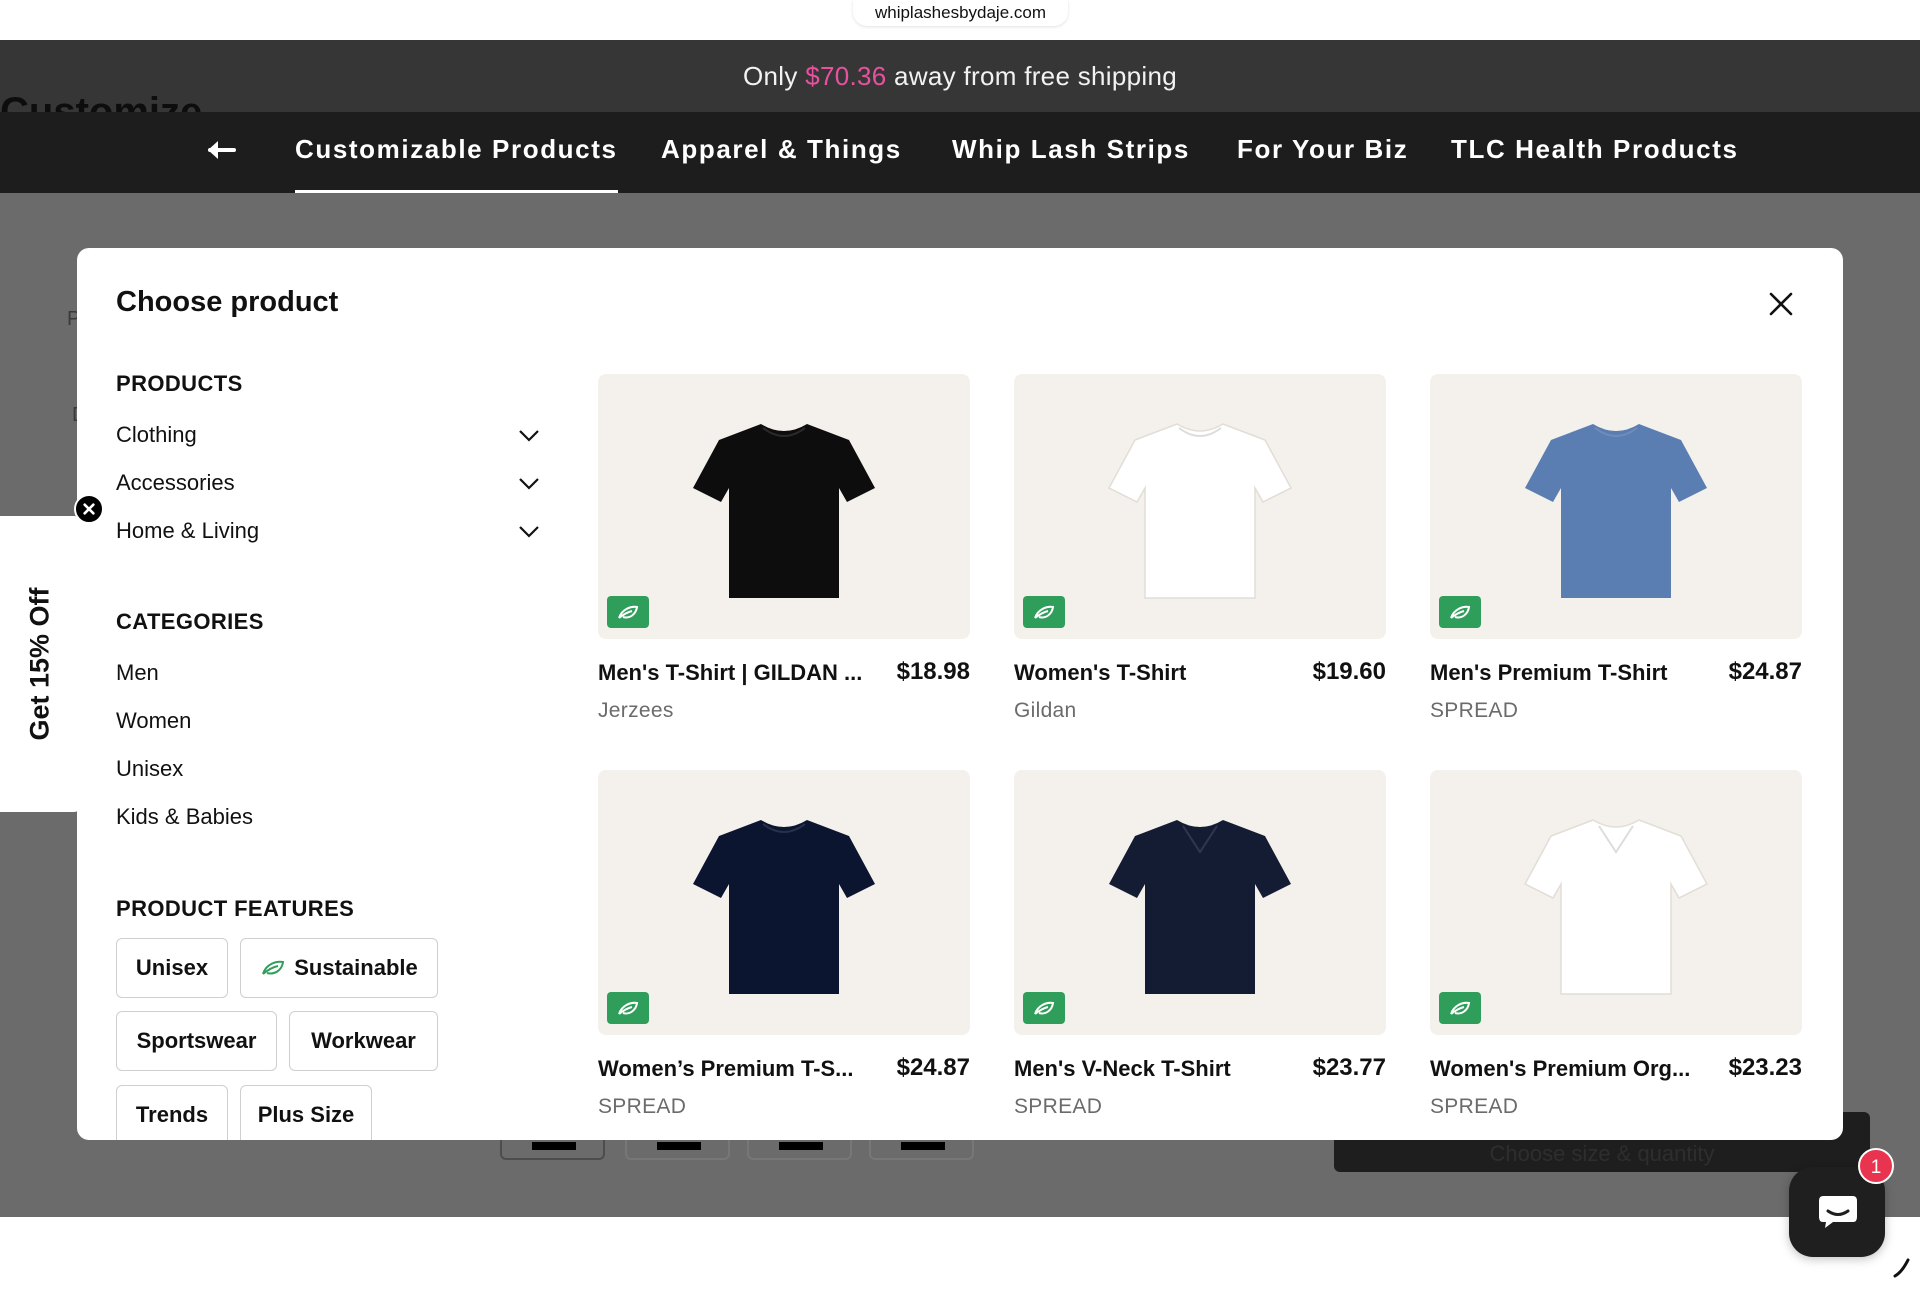 This screenshot has width=1920, height=1290. What do you see at coordinates (184, 817) in the screenshot?
I see `category-kids-babies: Kids & Babies` at bounding box center [184, 817].